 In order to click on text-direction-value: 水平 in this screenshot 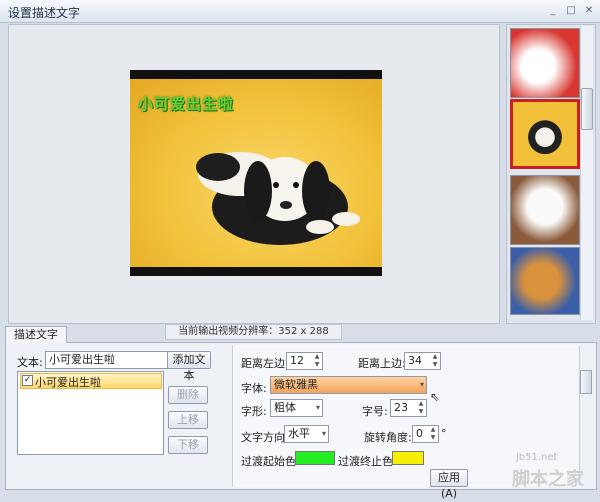, I will do `click(299, 433)`.